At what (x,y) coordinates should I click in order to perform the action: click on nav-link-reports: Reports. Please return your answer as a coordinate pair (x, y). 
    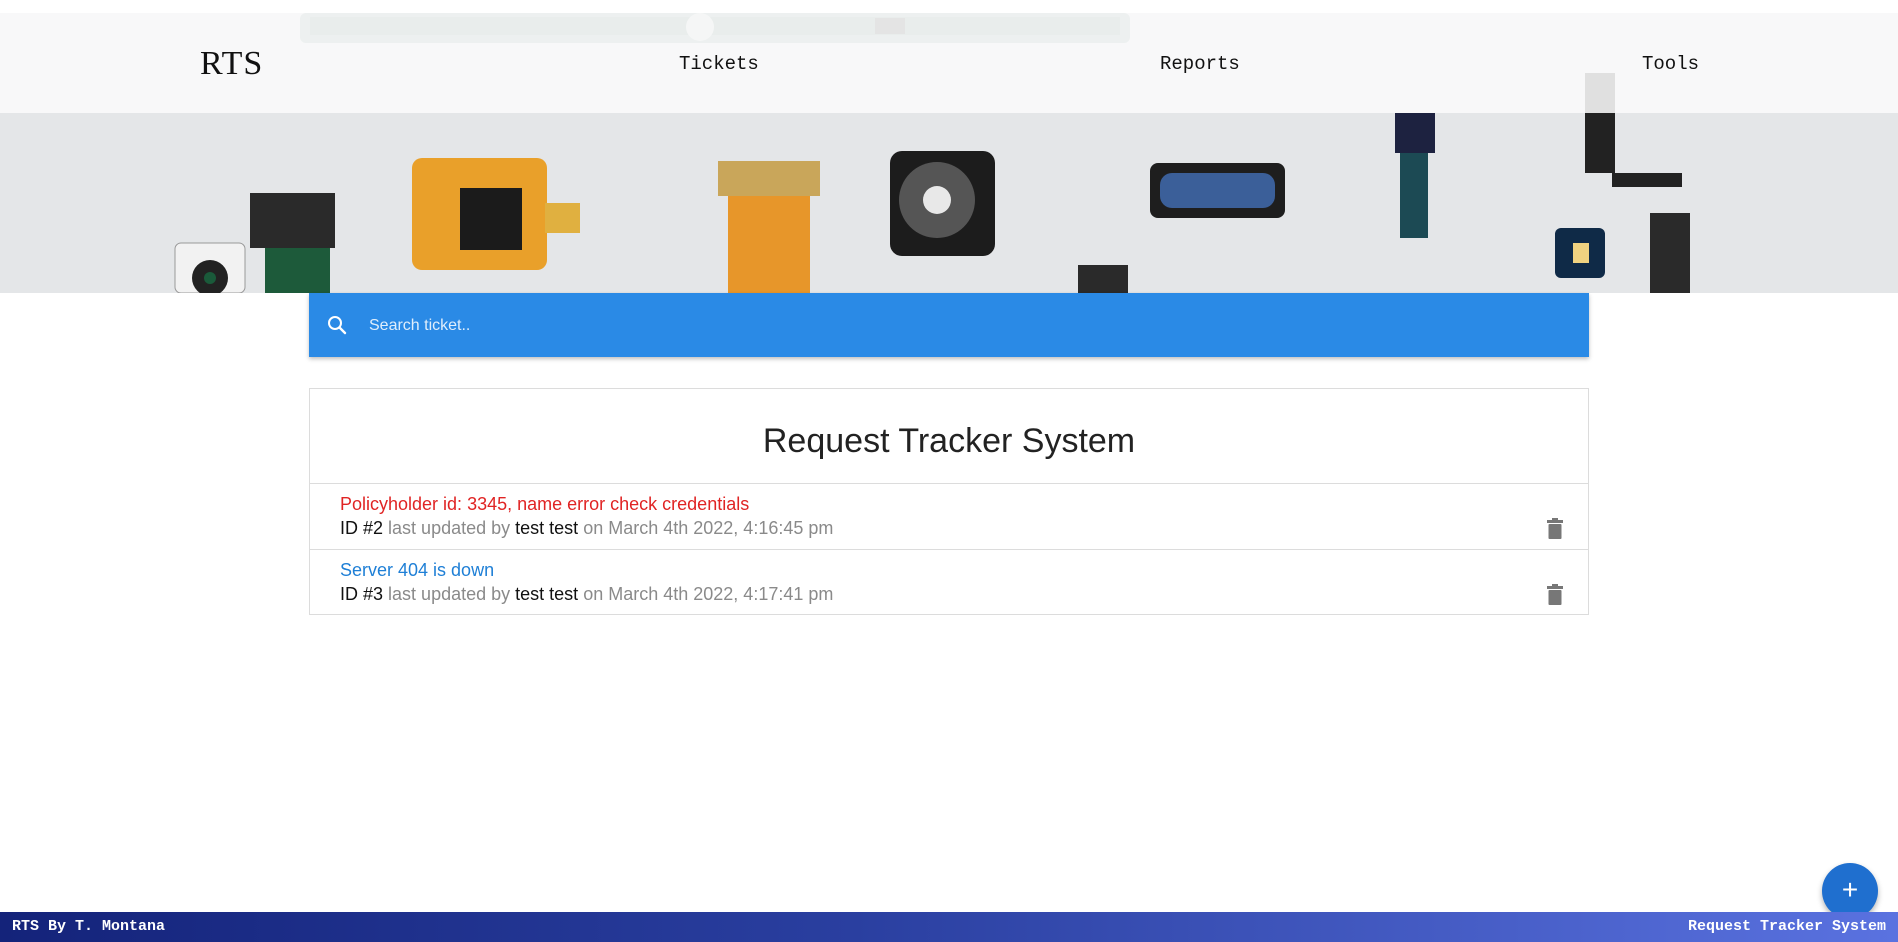
    Looking at the image, I should click on (1200, 64).